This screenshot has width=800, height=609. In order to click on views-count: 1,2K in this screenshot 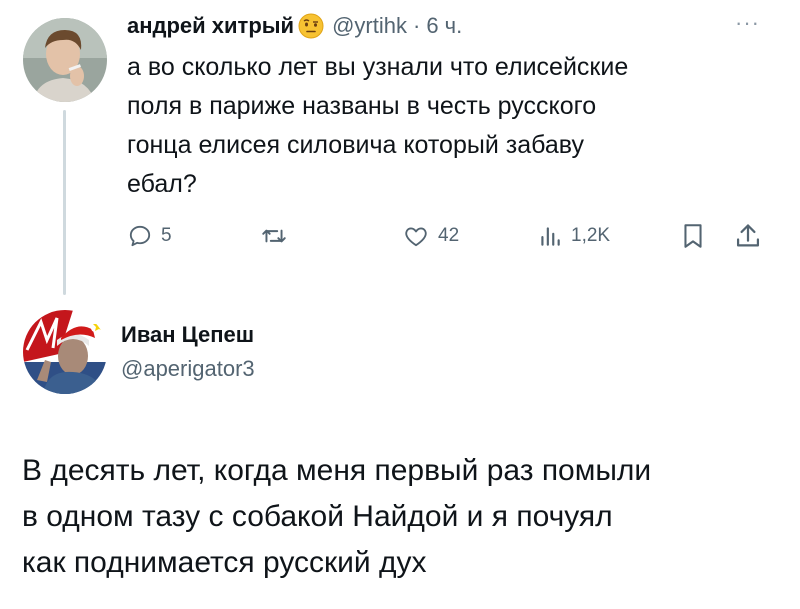, I will do `click(591, 235)`.